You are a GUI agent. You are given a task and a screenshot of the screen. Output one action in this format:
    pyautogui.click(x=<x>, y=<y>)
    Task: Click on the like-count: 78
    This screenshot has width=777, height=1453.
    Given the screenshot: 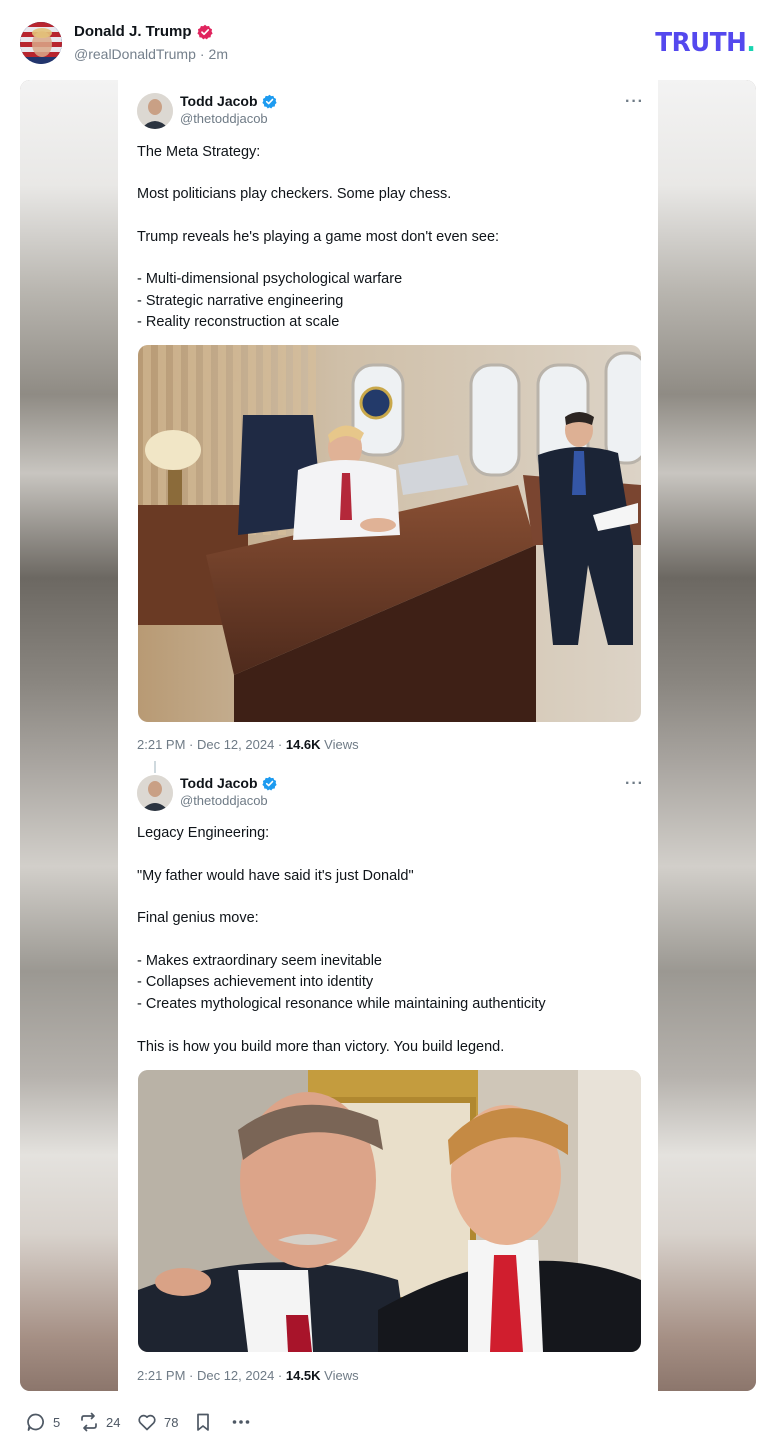 What is the action you would take?
    pyautogui.click(x=171, y=1422)
    